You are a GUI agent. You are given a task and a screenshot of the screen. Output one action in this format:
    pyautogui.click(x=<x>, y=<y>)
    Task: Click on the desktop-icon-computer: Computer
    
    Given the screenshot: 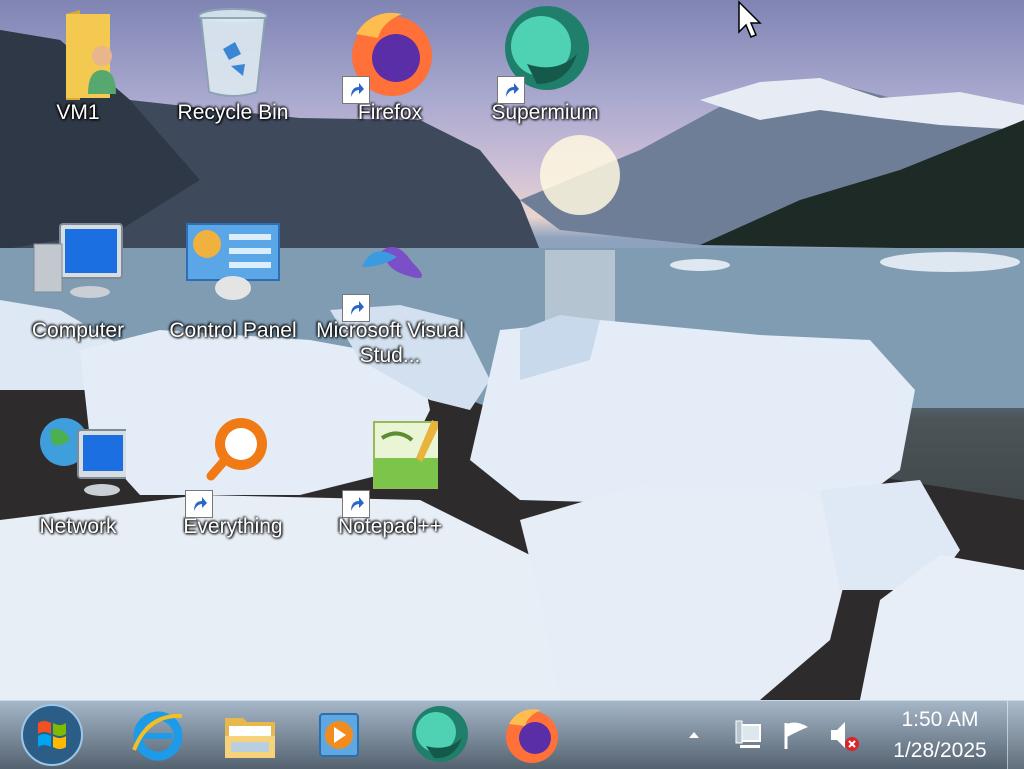 What is the action you would take?
    pyautogui.click(x=78, y=287)
    